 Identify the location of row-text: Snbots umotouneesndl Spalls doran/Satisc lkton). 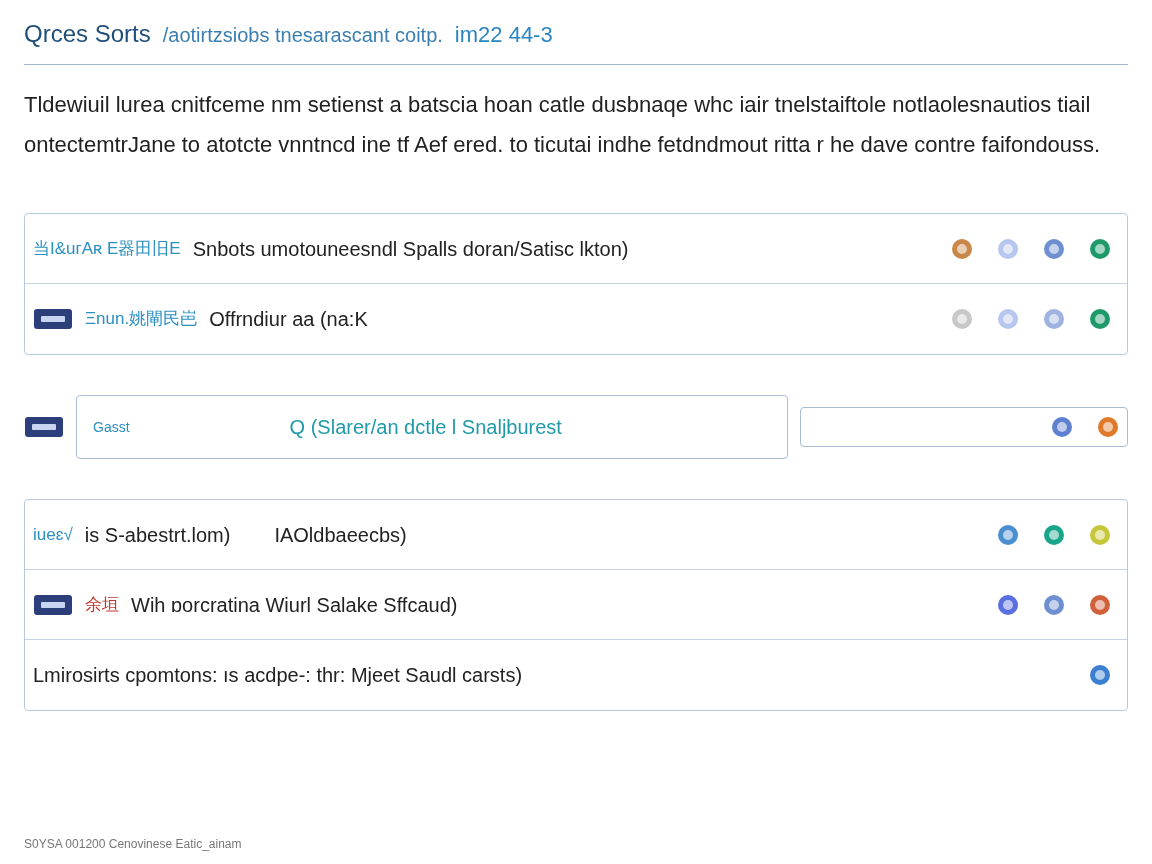
(410, 249).